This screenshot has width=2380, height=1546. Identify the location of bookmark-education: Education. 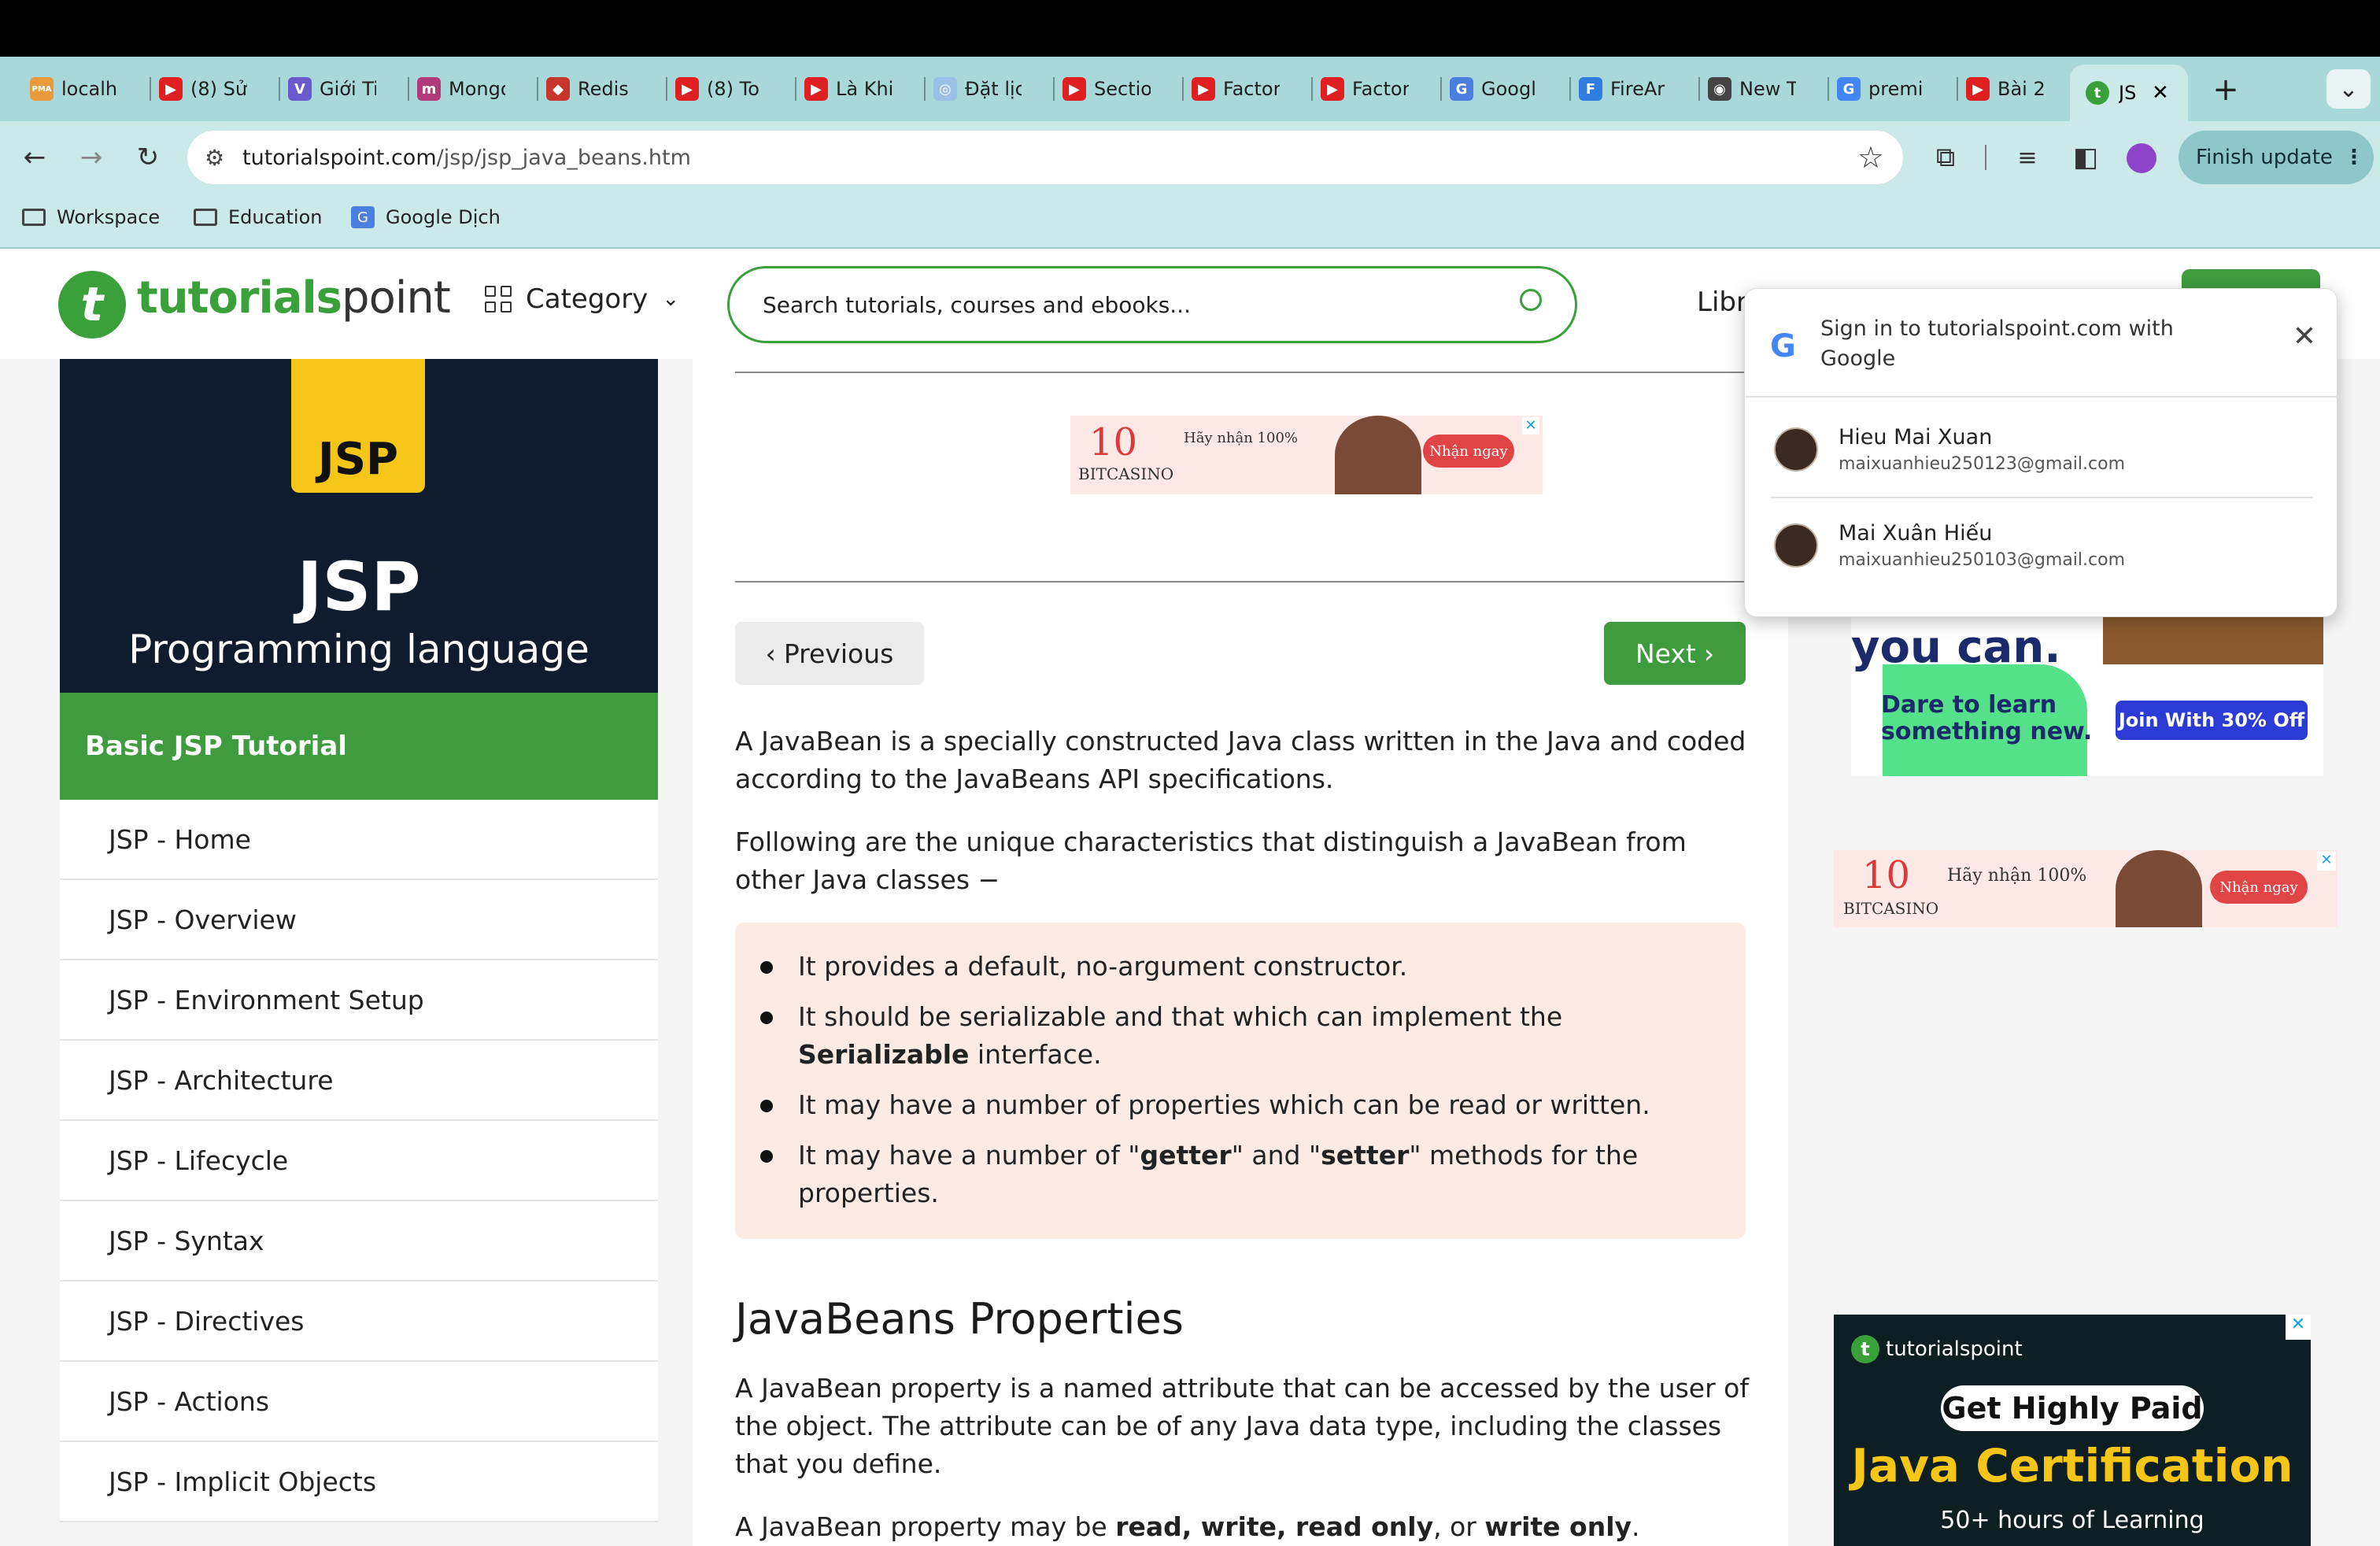
(258, 217).